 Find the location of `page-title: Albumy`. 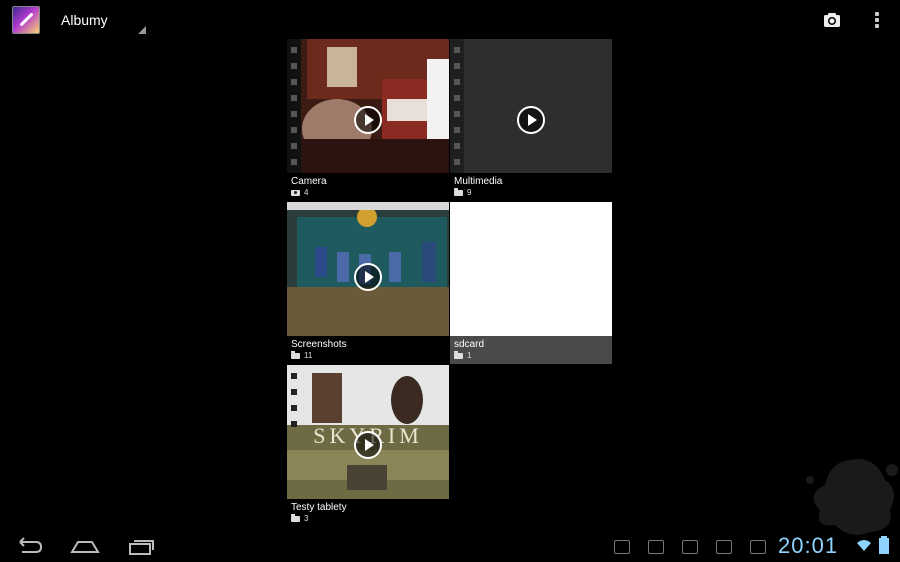

page-title: Albumy is located at coordinates (84, 20).